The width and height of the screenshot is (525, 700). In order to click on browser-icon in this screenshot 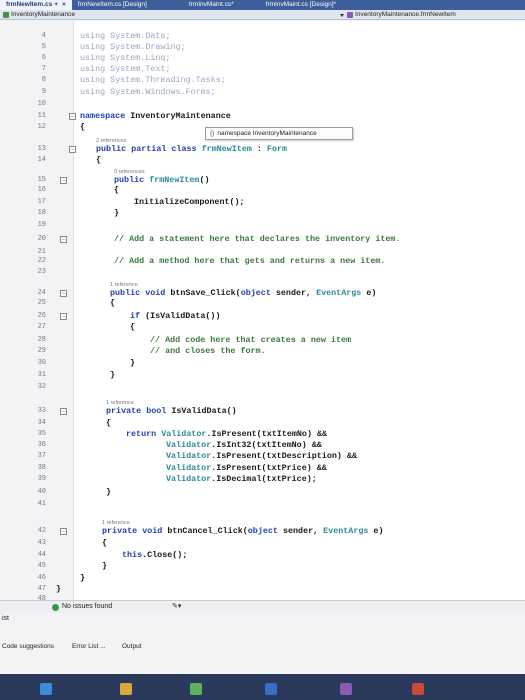, I will do `click(271, 689)`.